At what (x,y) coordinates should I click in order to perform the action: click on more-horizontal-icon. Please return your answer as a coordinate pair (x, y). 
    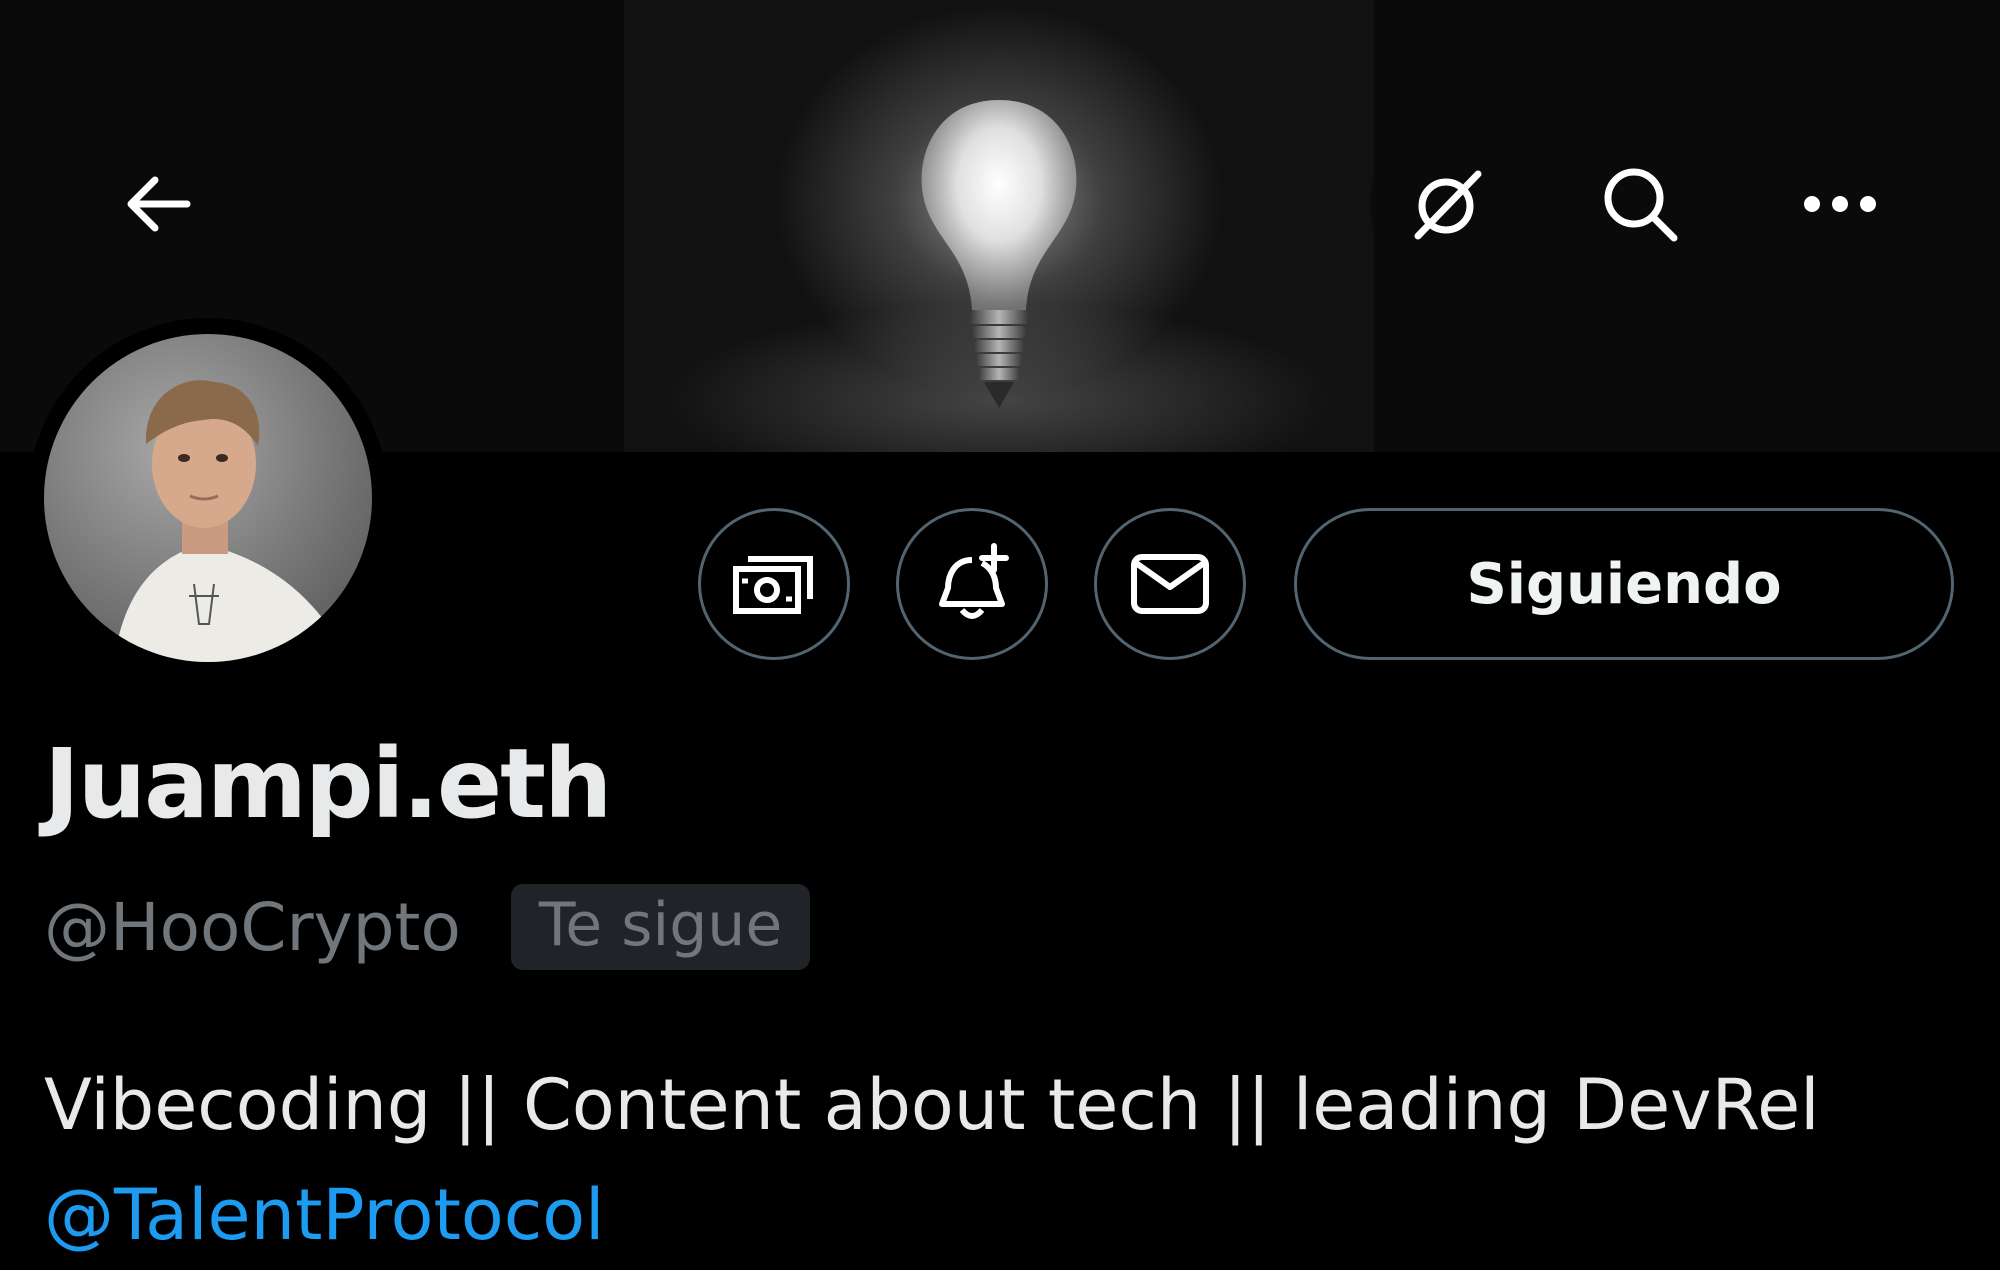
    Looking at the image, I should click on (1840, 204).